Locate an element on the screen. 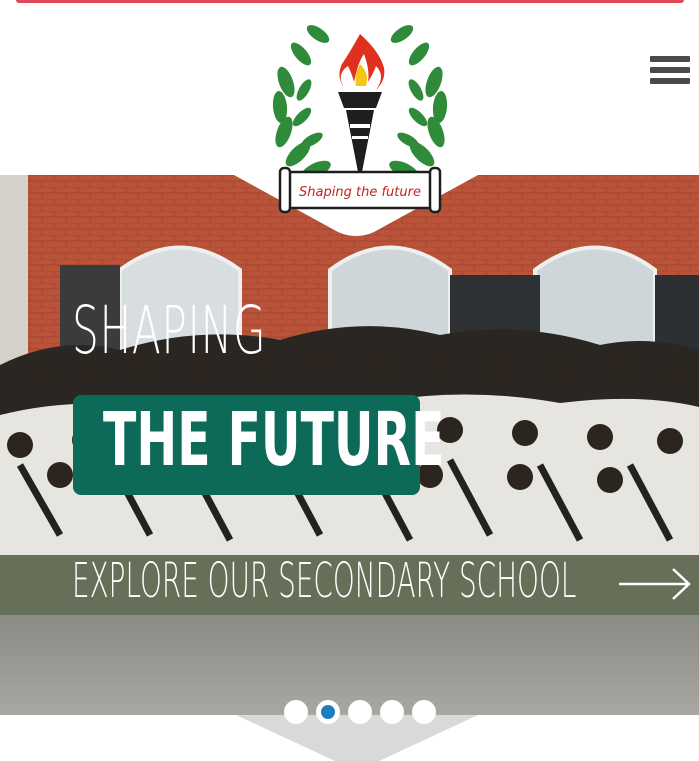  hamburger-menu-icon is located at coordinates (670, 74).